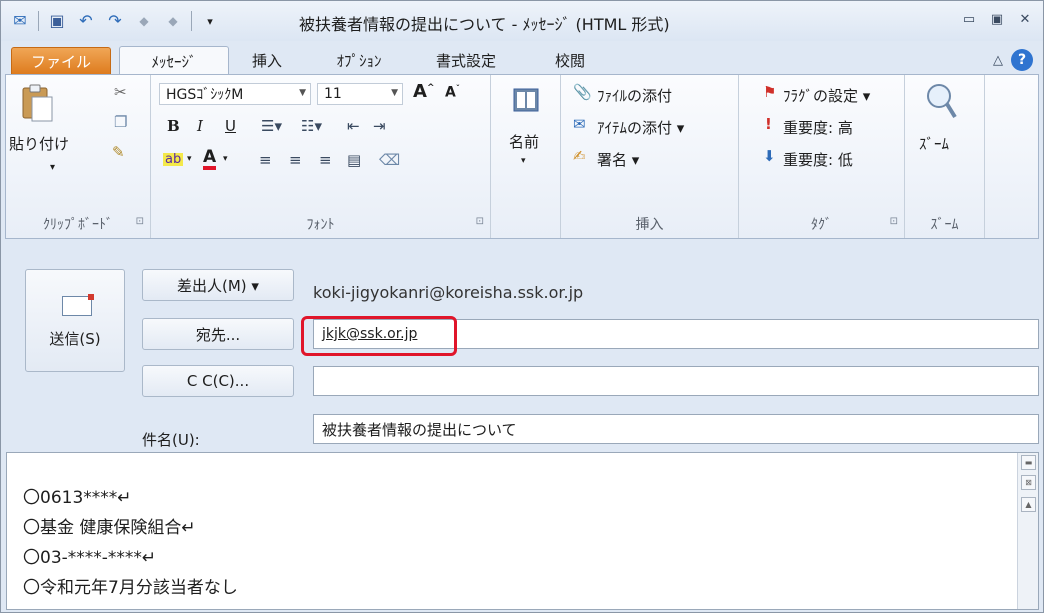  I want to click on restore-icon: ▣, so click(997, 19).